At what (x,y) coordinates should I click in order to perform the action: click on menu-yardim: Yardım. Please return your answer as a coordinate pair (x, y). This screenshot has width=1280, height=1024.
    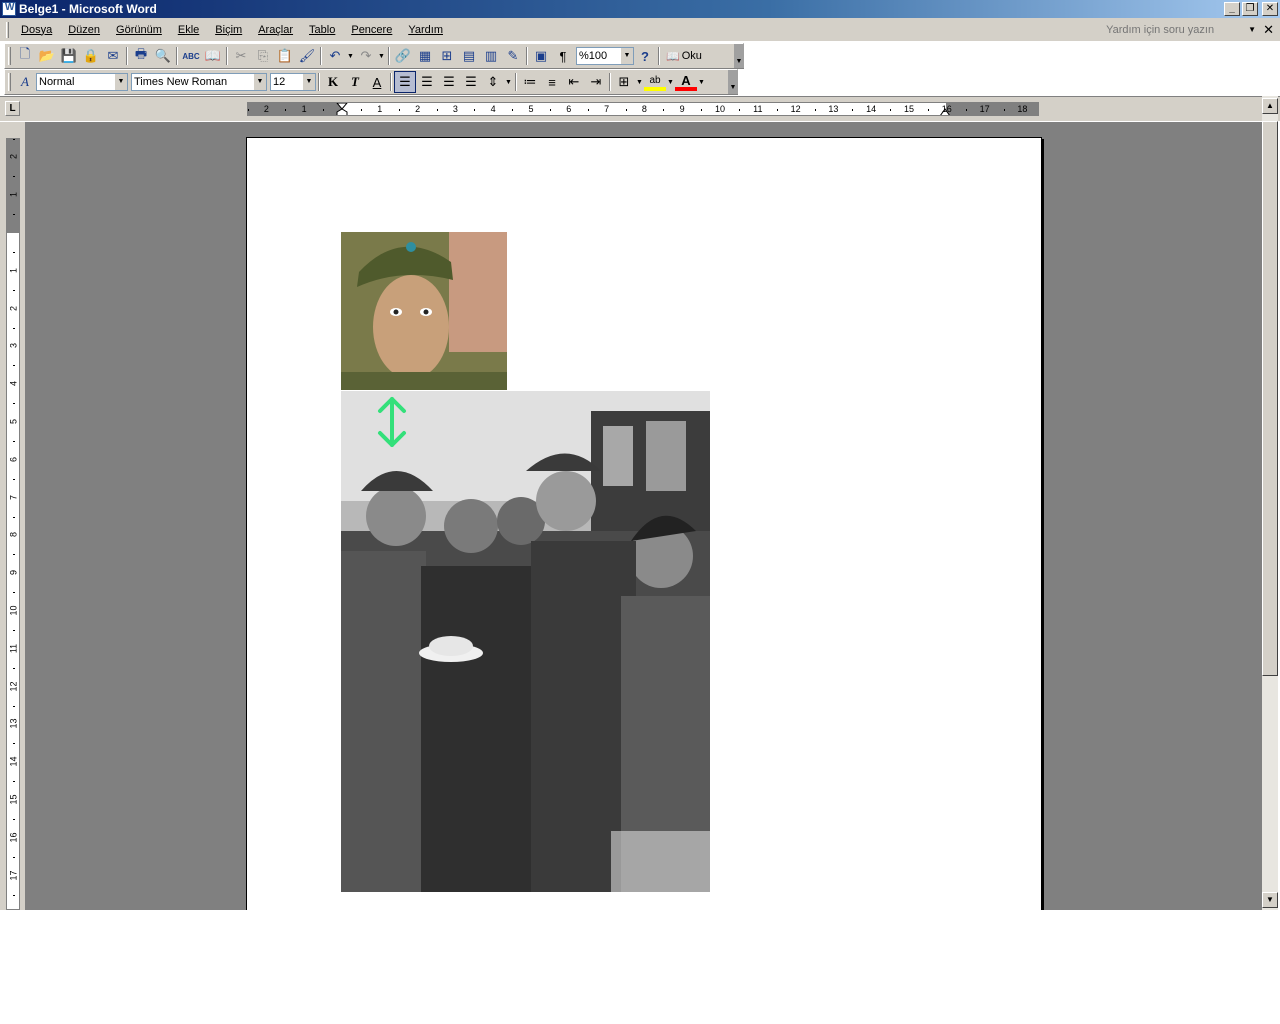
    Looking at the image, I should click on (425, 30).